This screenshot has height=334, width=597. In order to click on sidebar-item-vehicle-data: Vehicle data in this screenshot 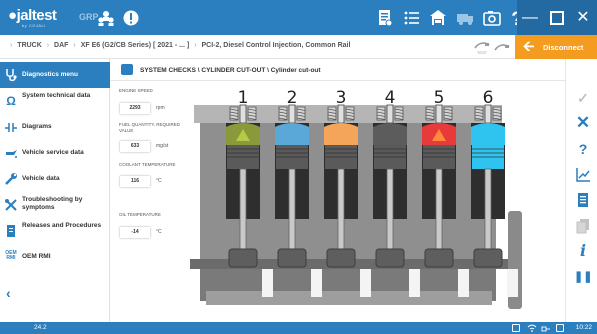, I will do `click(55, 179)`.